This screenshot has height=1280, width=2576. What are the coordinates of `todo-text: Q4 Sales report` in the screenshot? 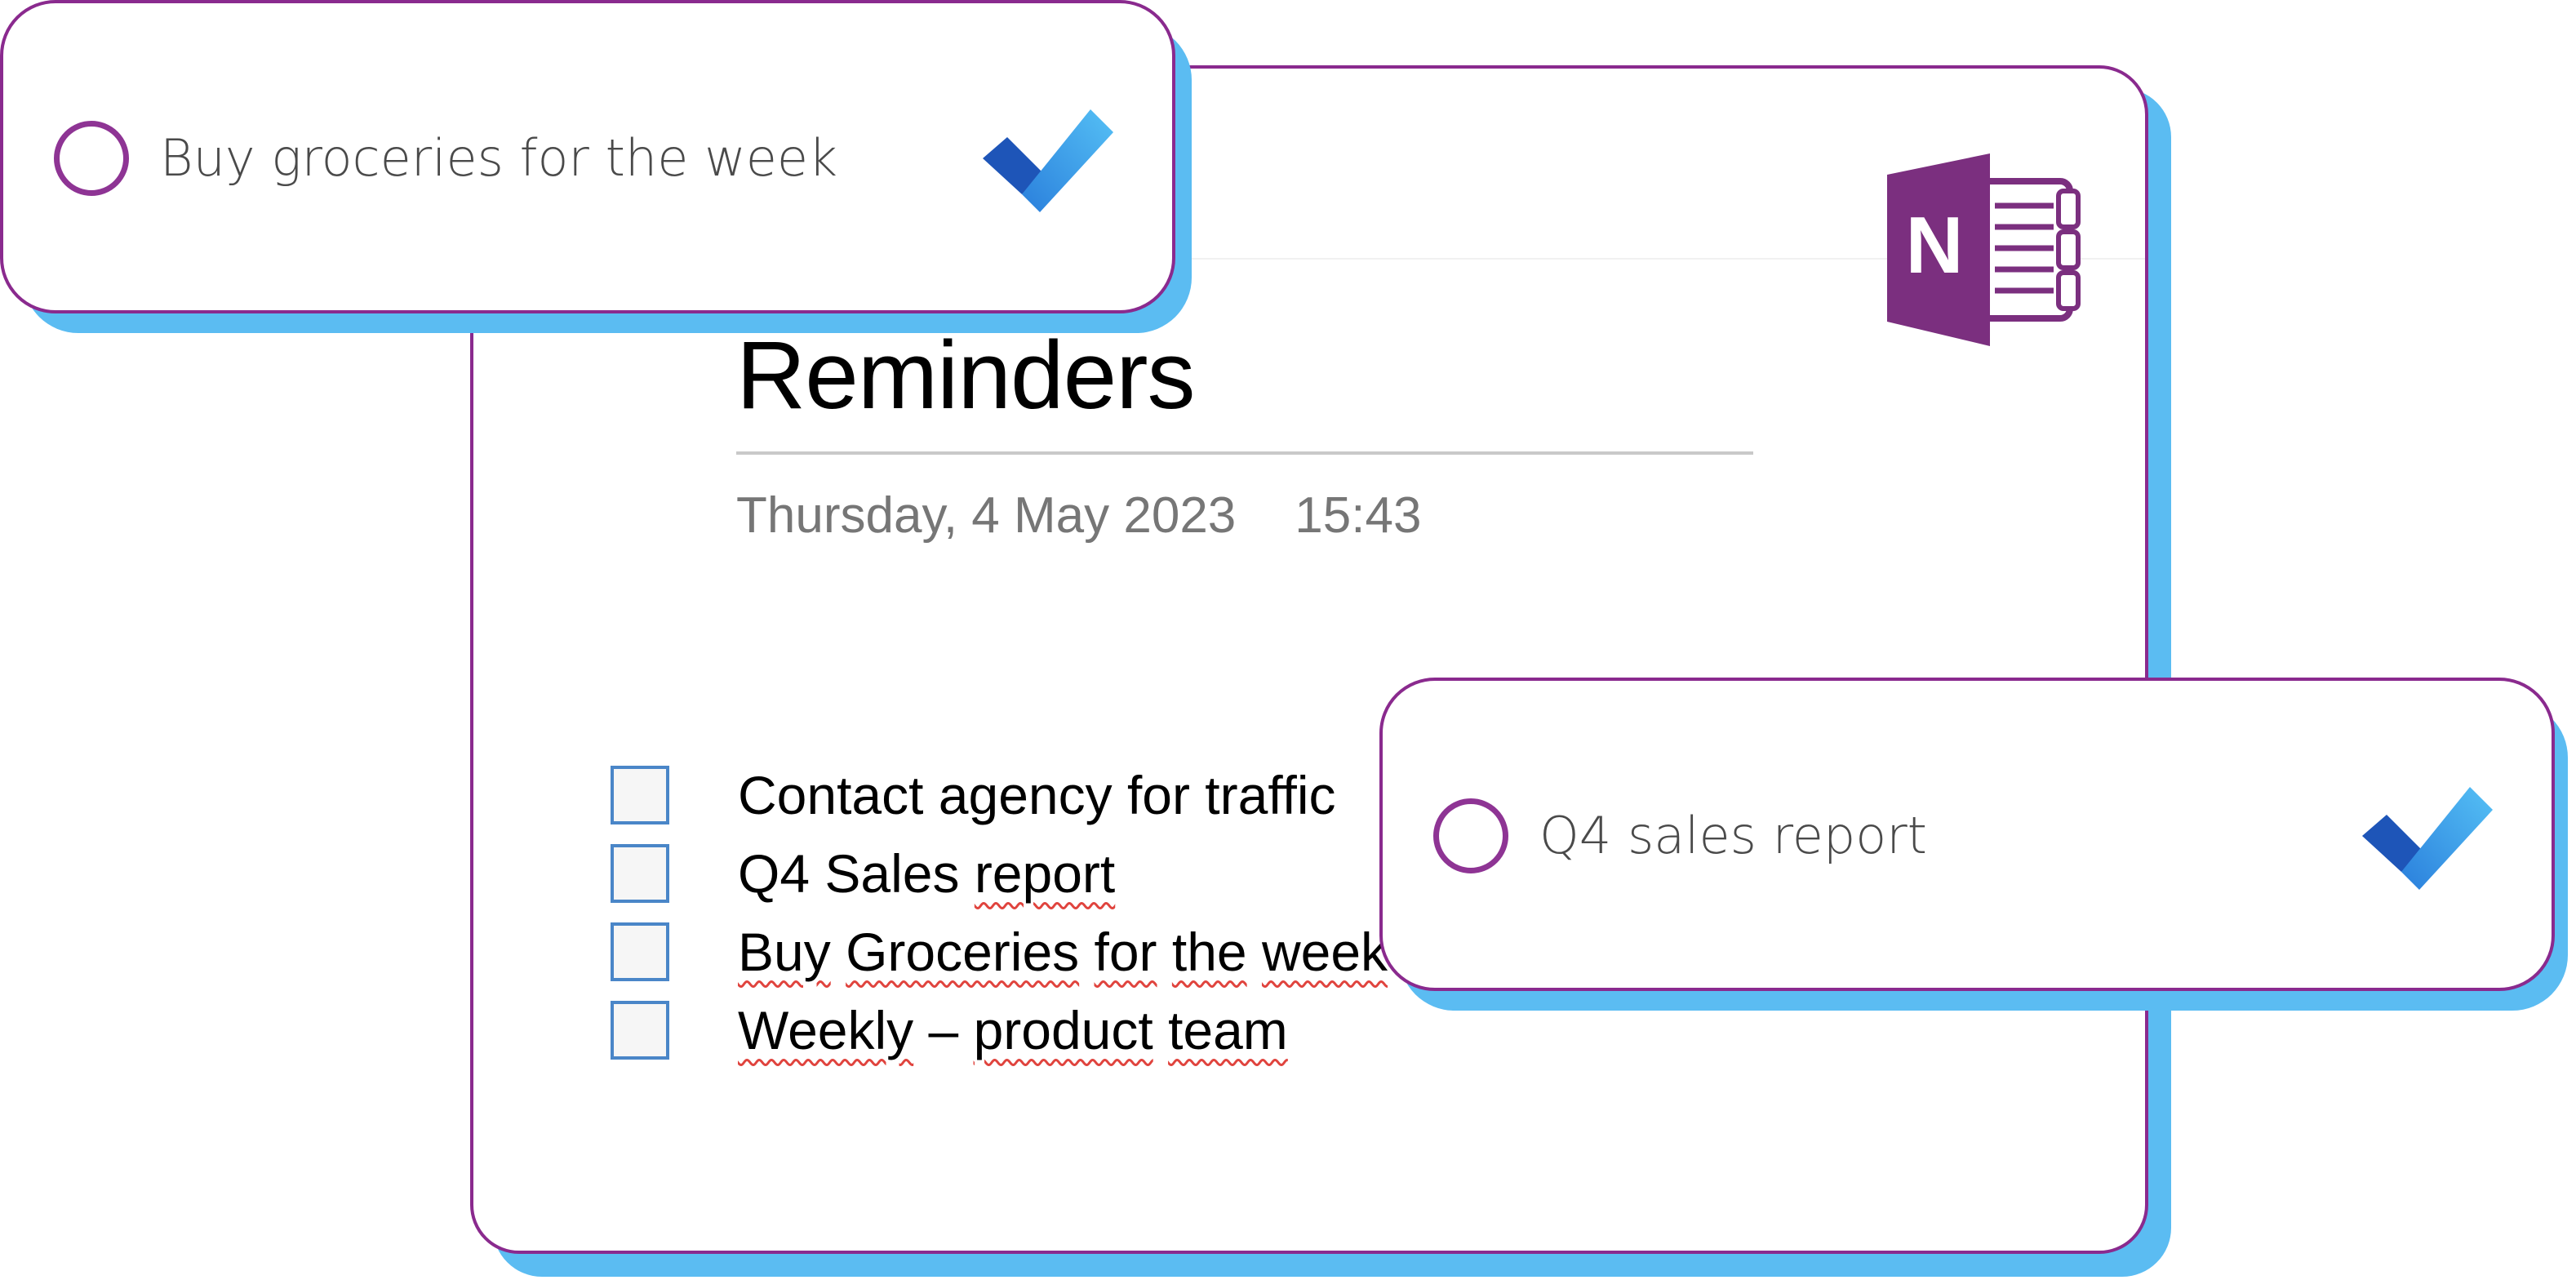 It's located at (926, 874).